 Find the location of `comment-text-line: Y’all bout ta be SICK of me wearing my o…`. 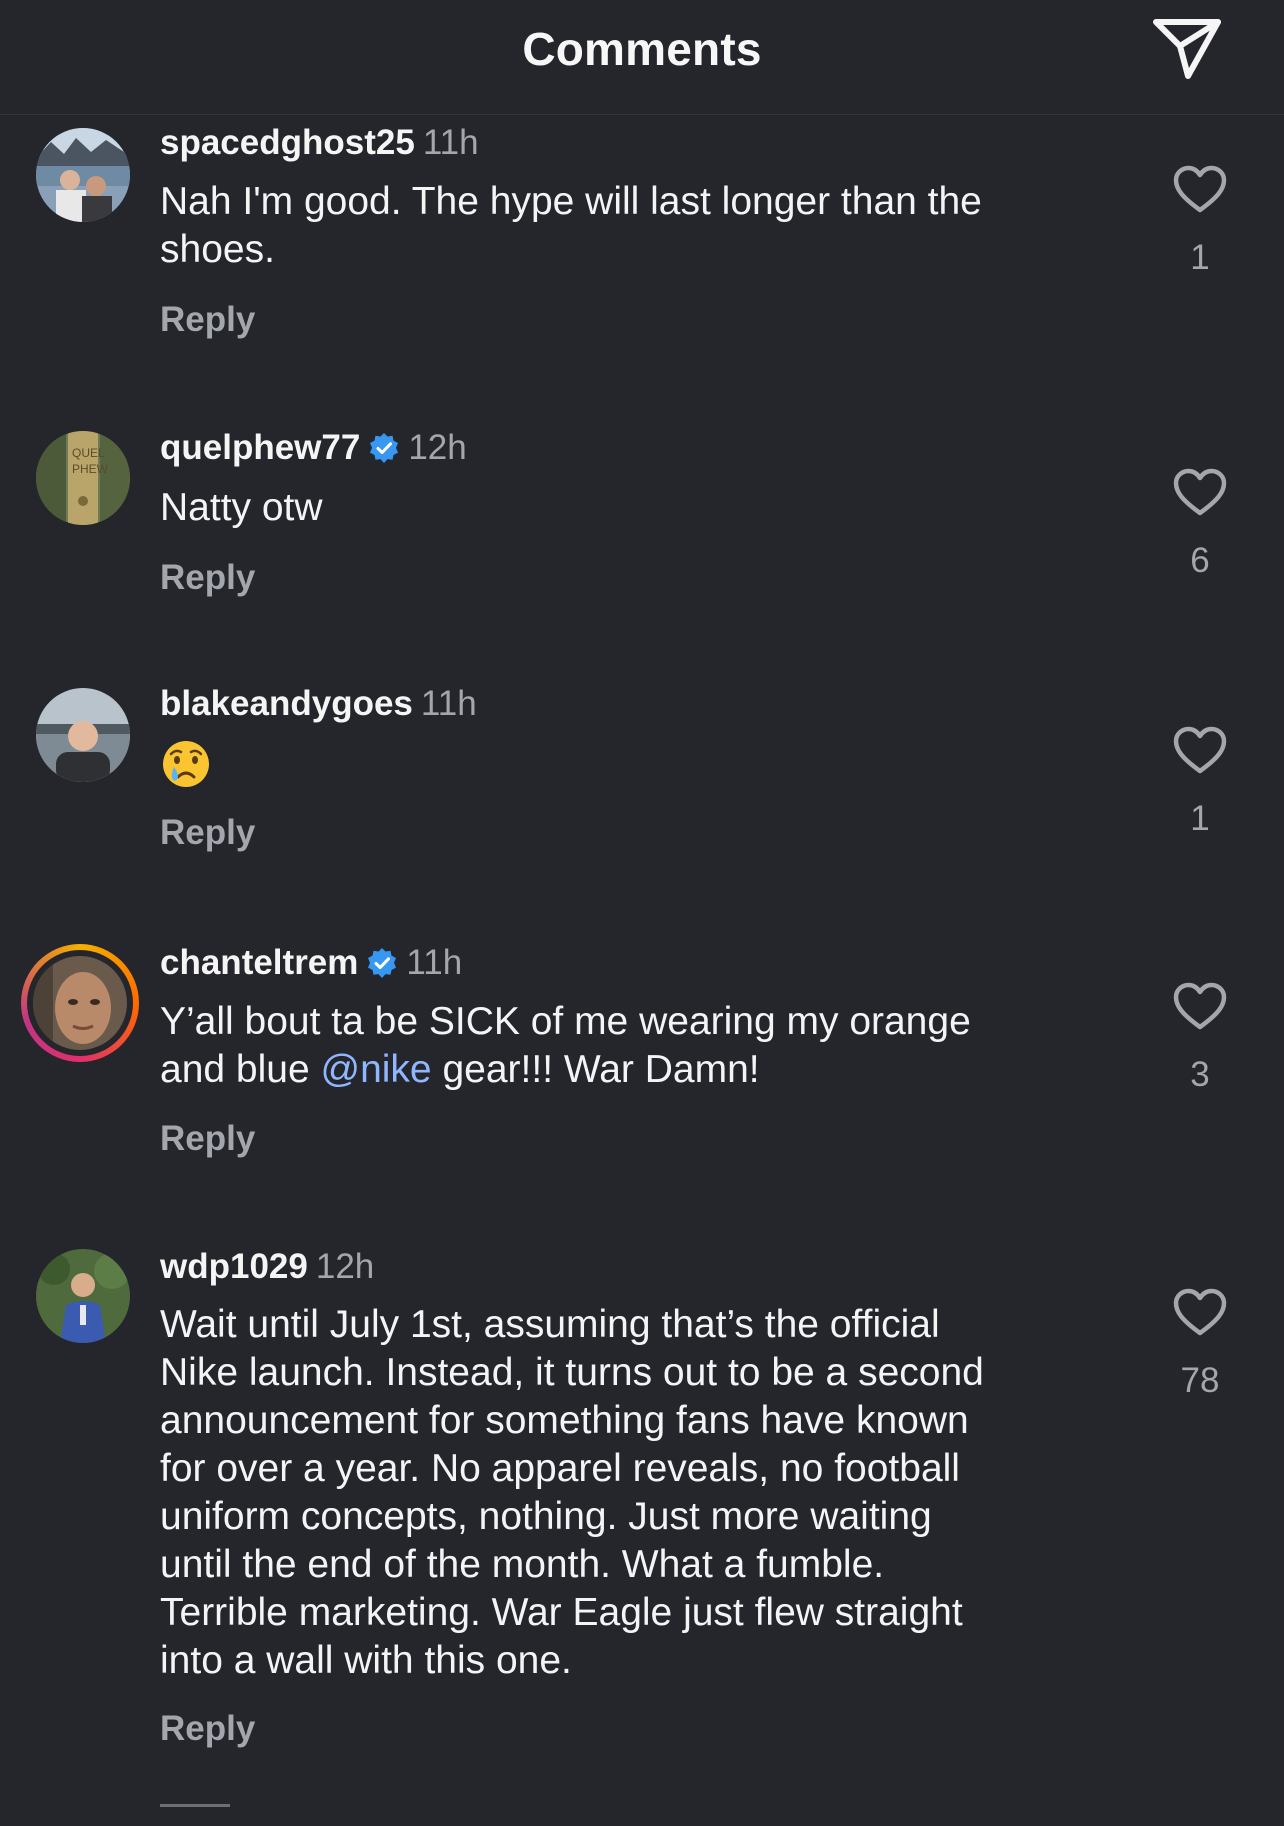

comment-text-line: Y’all bout ta be SICK of me wearing my o… is located at coordinates (565, 1021).